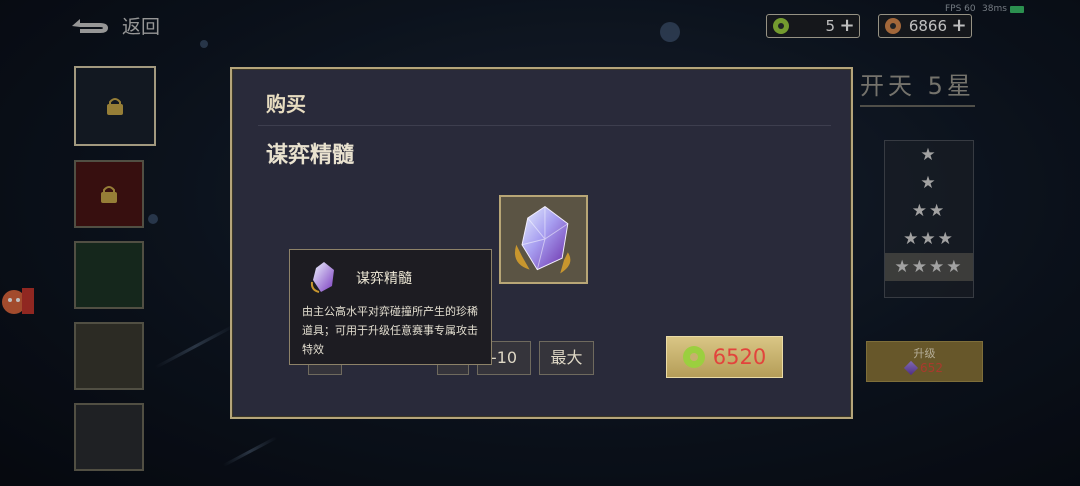 Image resolution: width=1080 pixels, height=486 pixels. I want to click on item-icon-frame, so click(543, 239).